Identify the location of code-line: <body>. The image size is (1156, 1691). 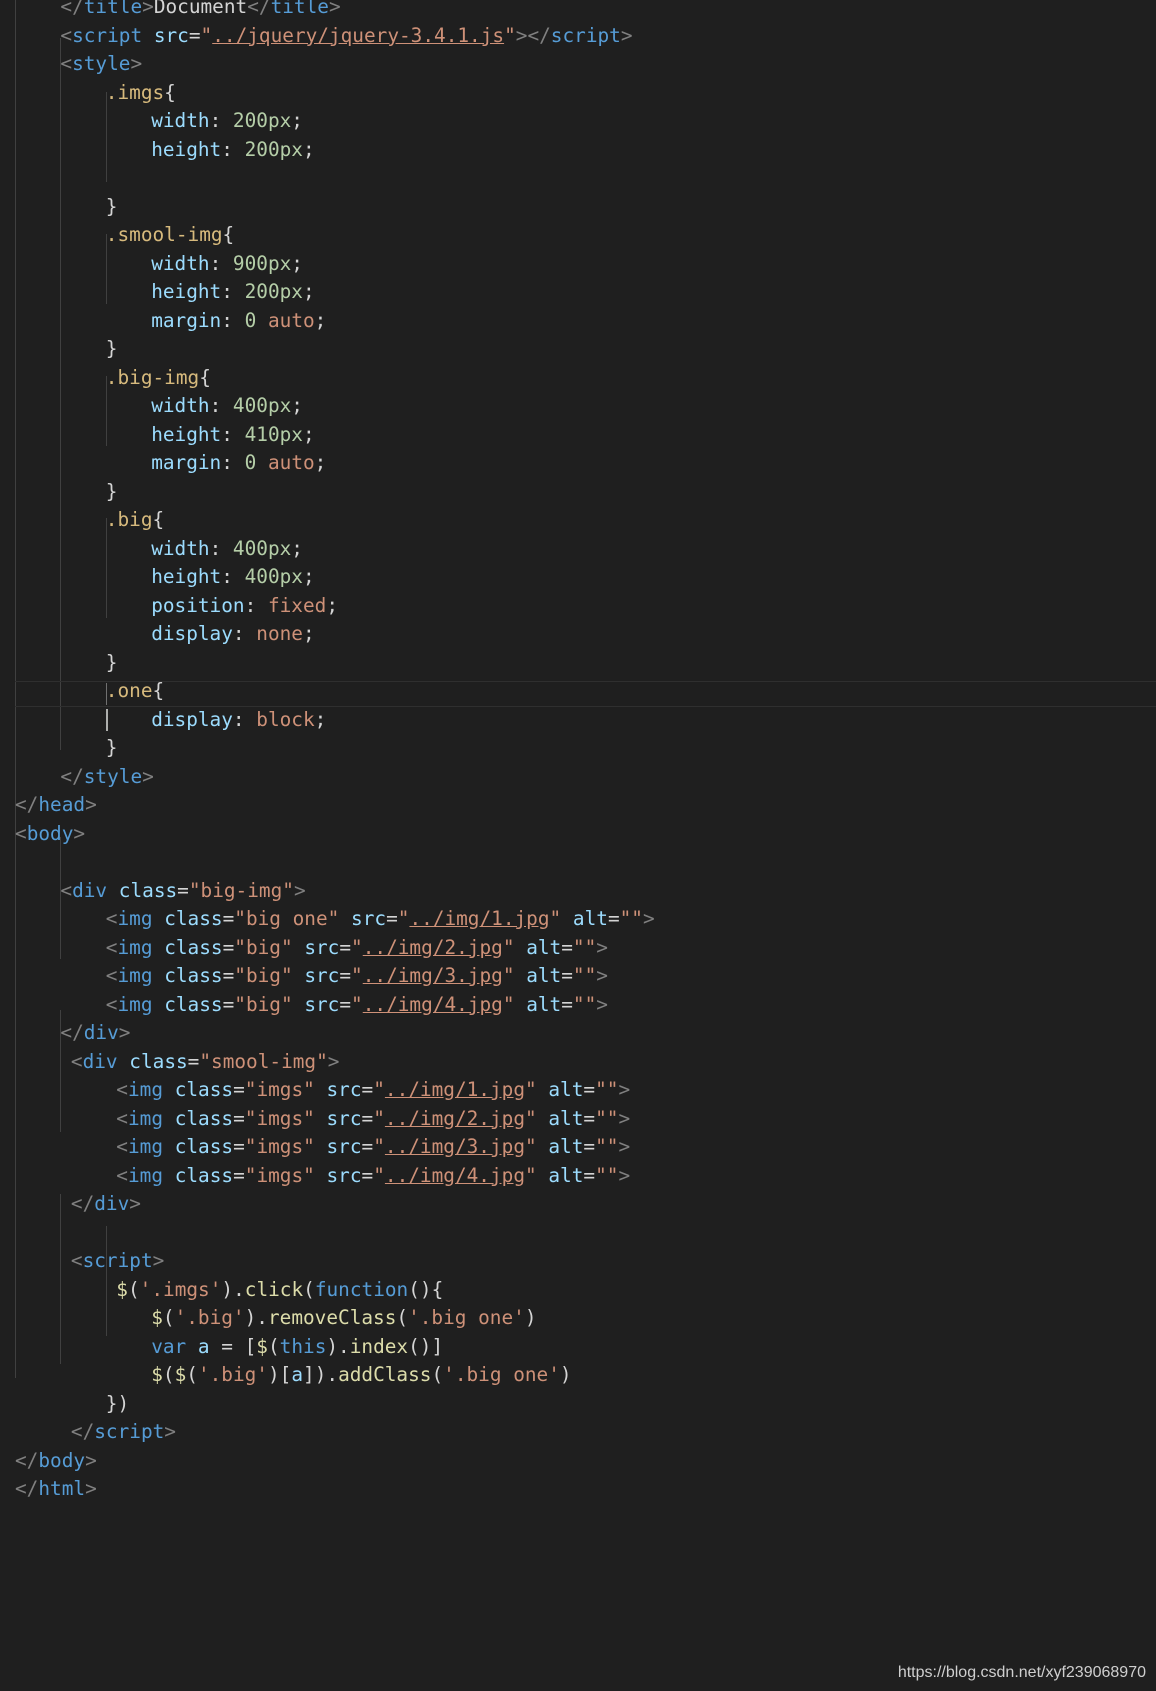
(50, 834).